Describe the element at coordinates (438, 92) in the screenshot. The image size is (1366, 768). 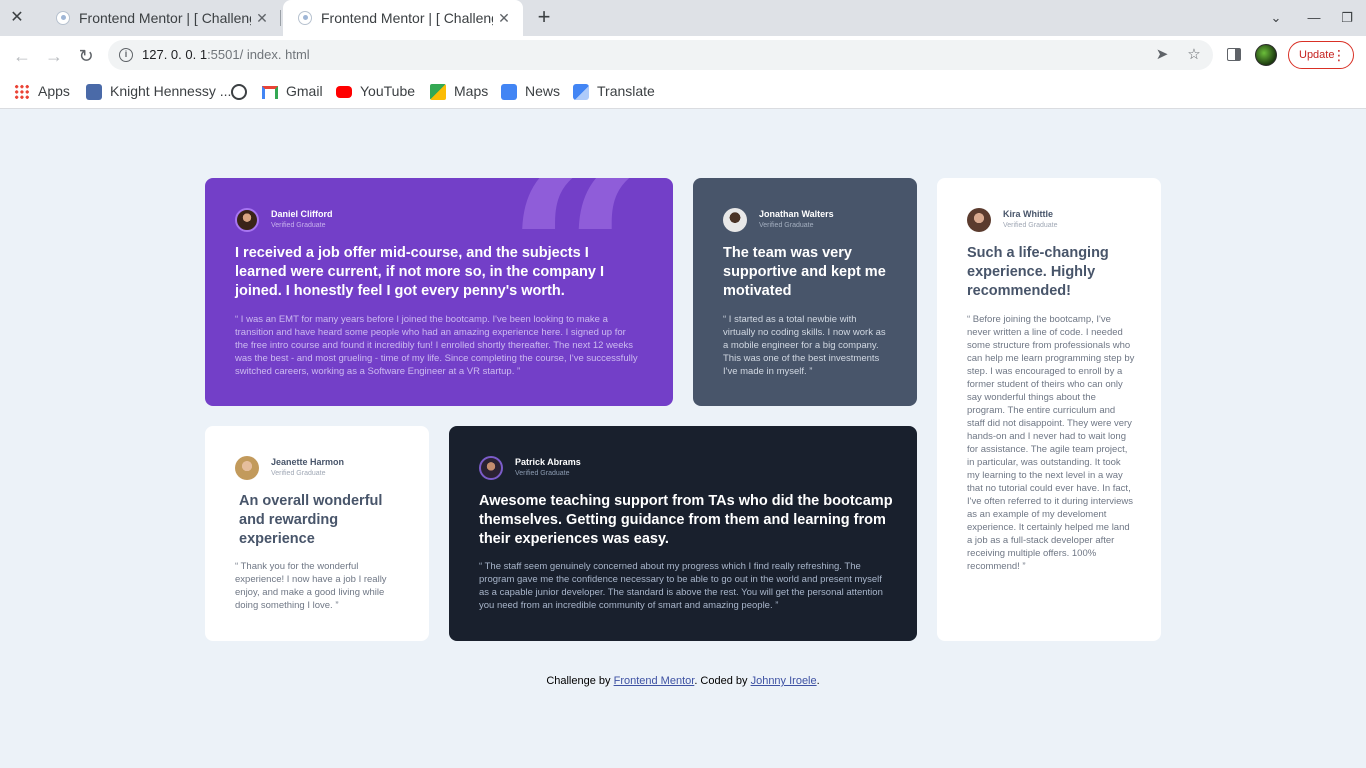
I see `maps-icon` at that location.